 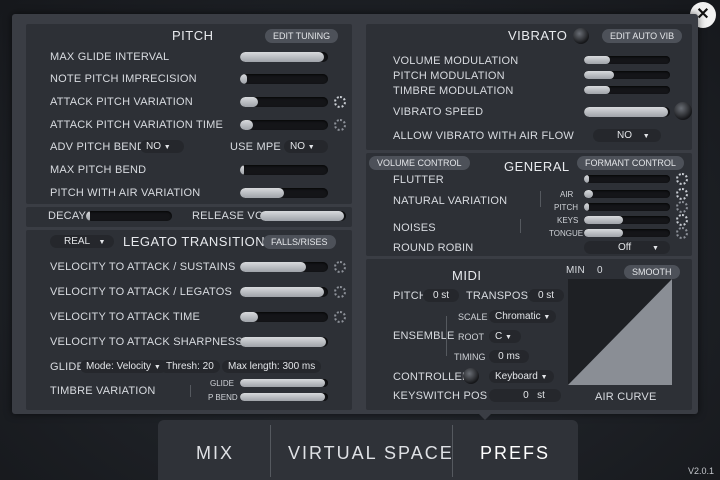 I want to click on use-mpe-dropdown: NO ▼, so click(x=306, y=146).